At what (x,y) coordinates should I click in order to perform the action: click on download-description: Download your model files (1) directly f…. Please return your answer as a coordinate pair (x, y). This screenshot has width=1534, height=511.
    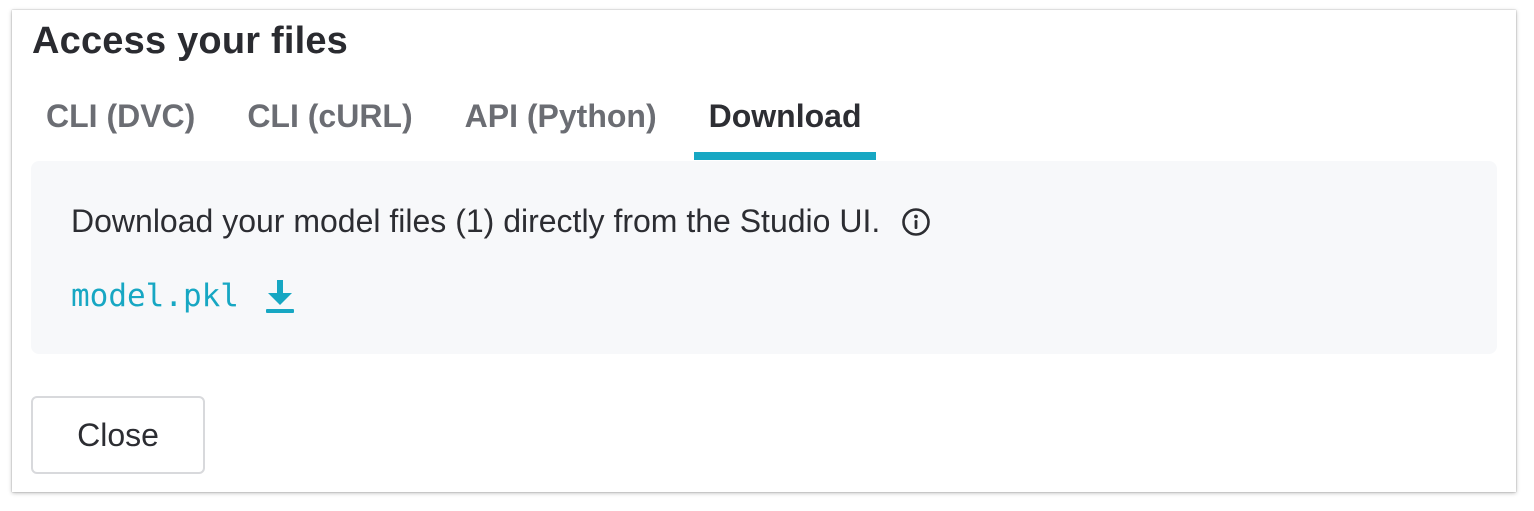
    Looking at the image, I should click on (501, 221).